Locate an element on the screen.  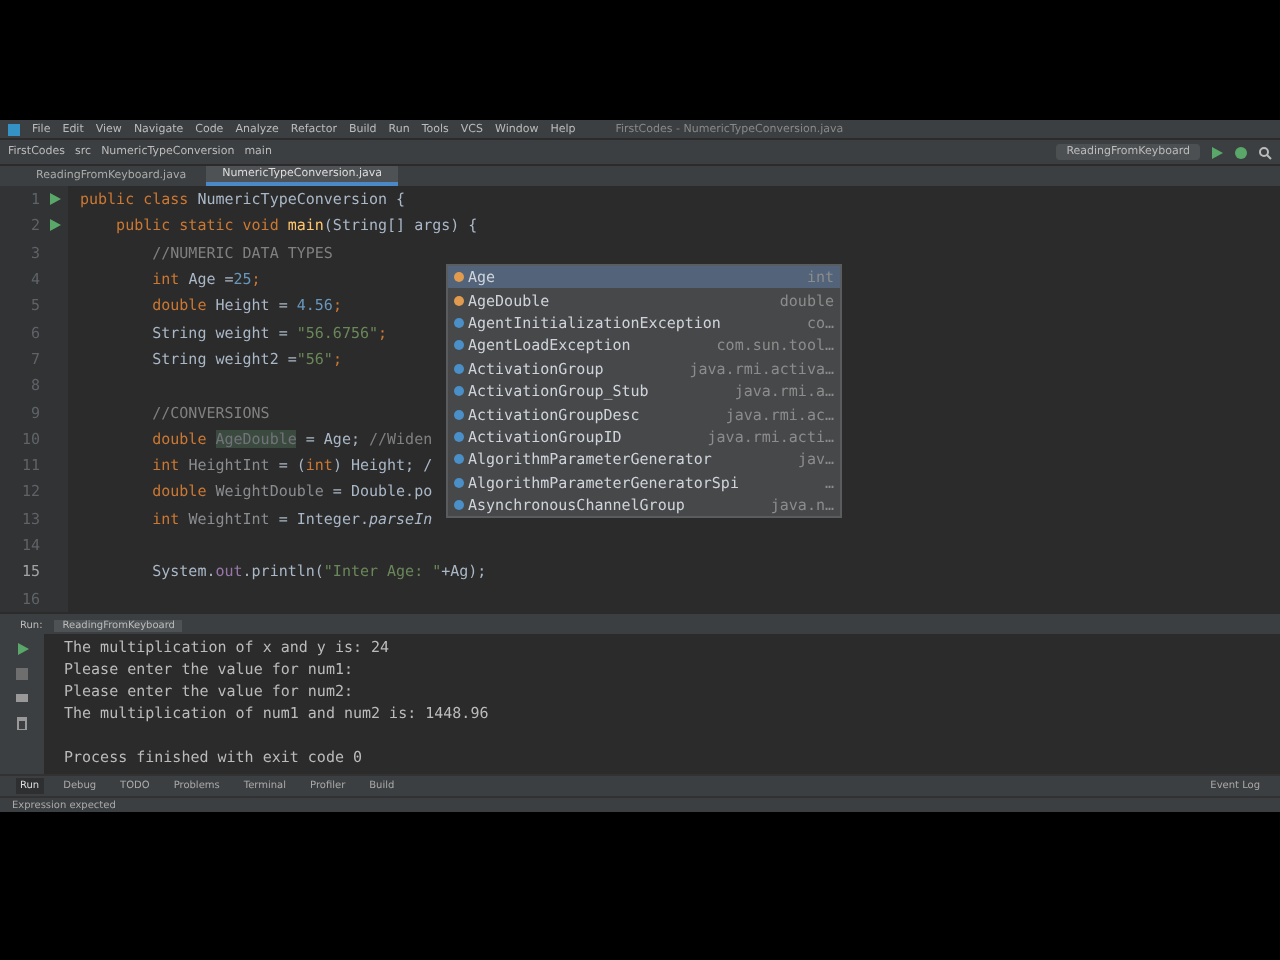
app-logo-icon is located at coordinates (14, 129).